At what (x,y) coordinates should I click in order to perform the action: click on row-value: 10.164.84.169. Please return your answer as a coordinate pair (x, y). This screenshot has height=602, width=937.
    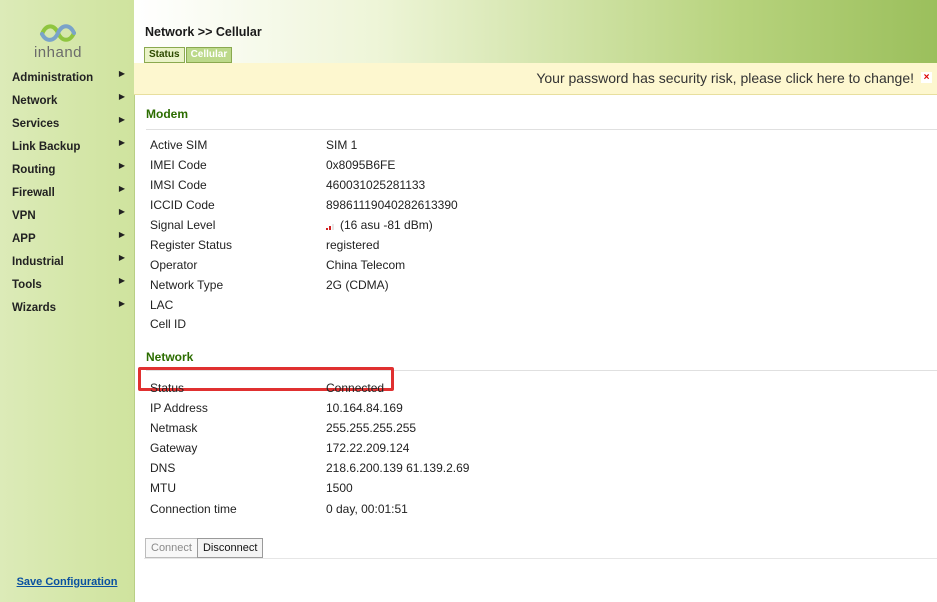
    Looking at the image, I should click on (364, 408).